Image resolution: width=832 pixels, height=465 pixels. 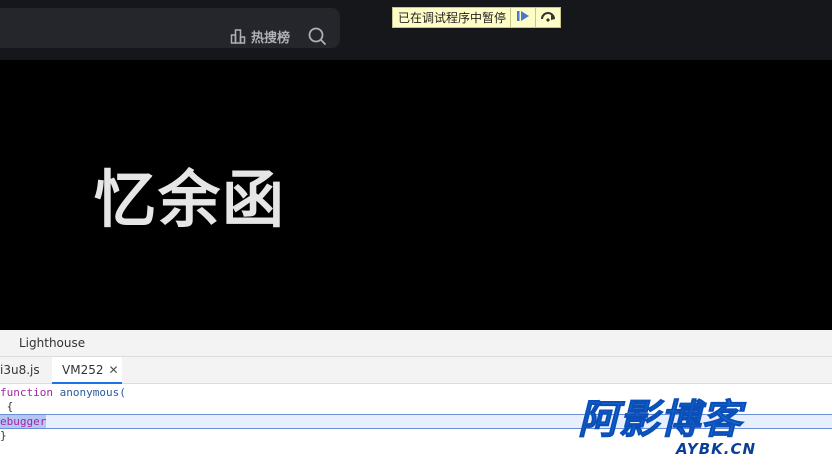 I want to click on file-tab-bar: i3u8.js VM252 ✕, so click(x=416, y=370).